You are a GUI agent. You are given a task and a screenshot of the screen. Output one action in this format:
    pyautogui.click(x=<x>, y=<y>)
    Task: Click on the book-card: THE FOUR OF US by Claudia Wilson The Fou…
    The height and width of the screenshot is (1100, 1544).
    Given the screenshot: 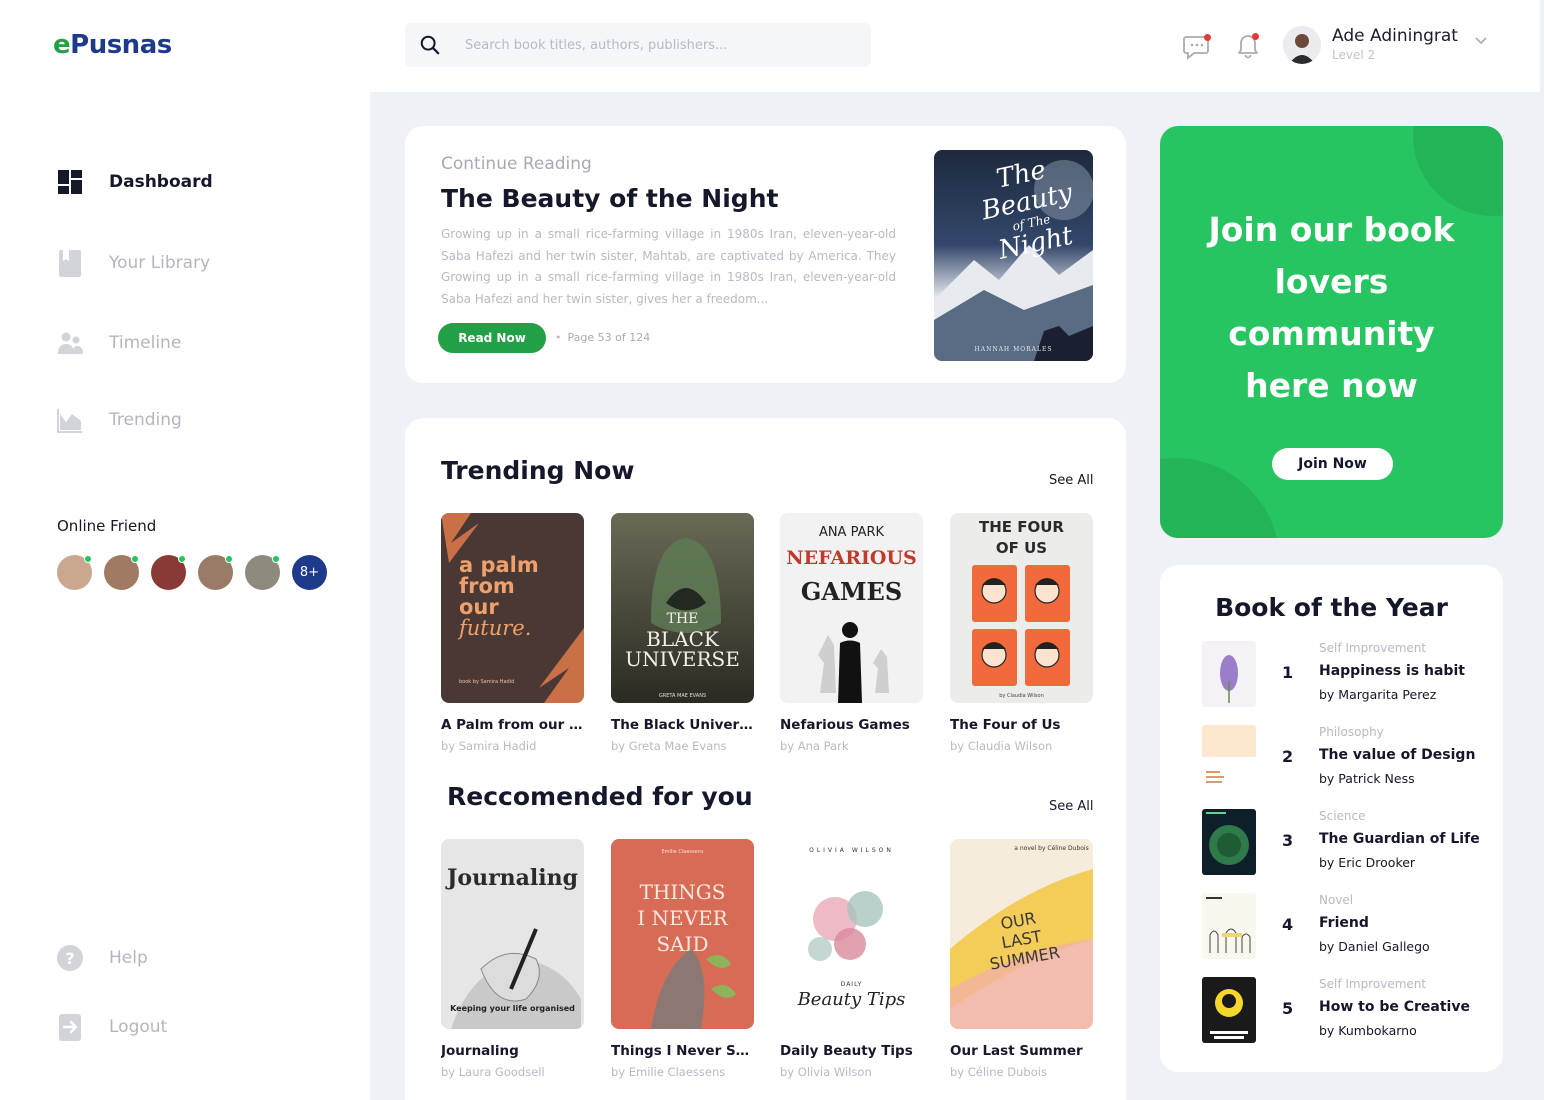 What is the action you would take?
    pyautogui.click(x=1022, y=633)
    